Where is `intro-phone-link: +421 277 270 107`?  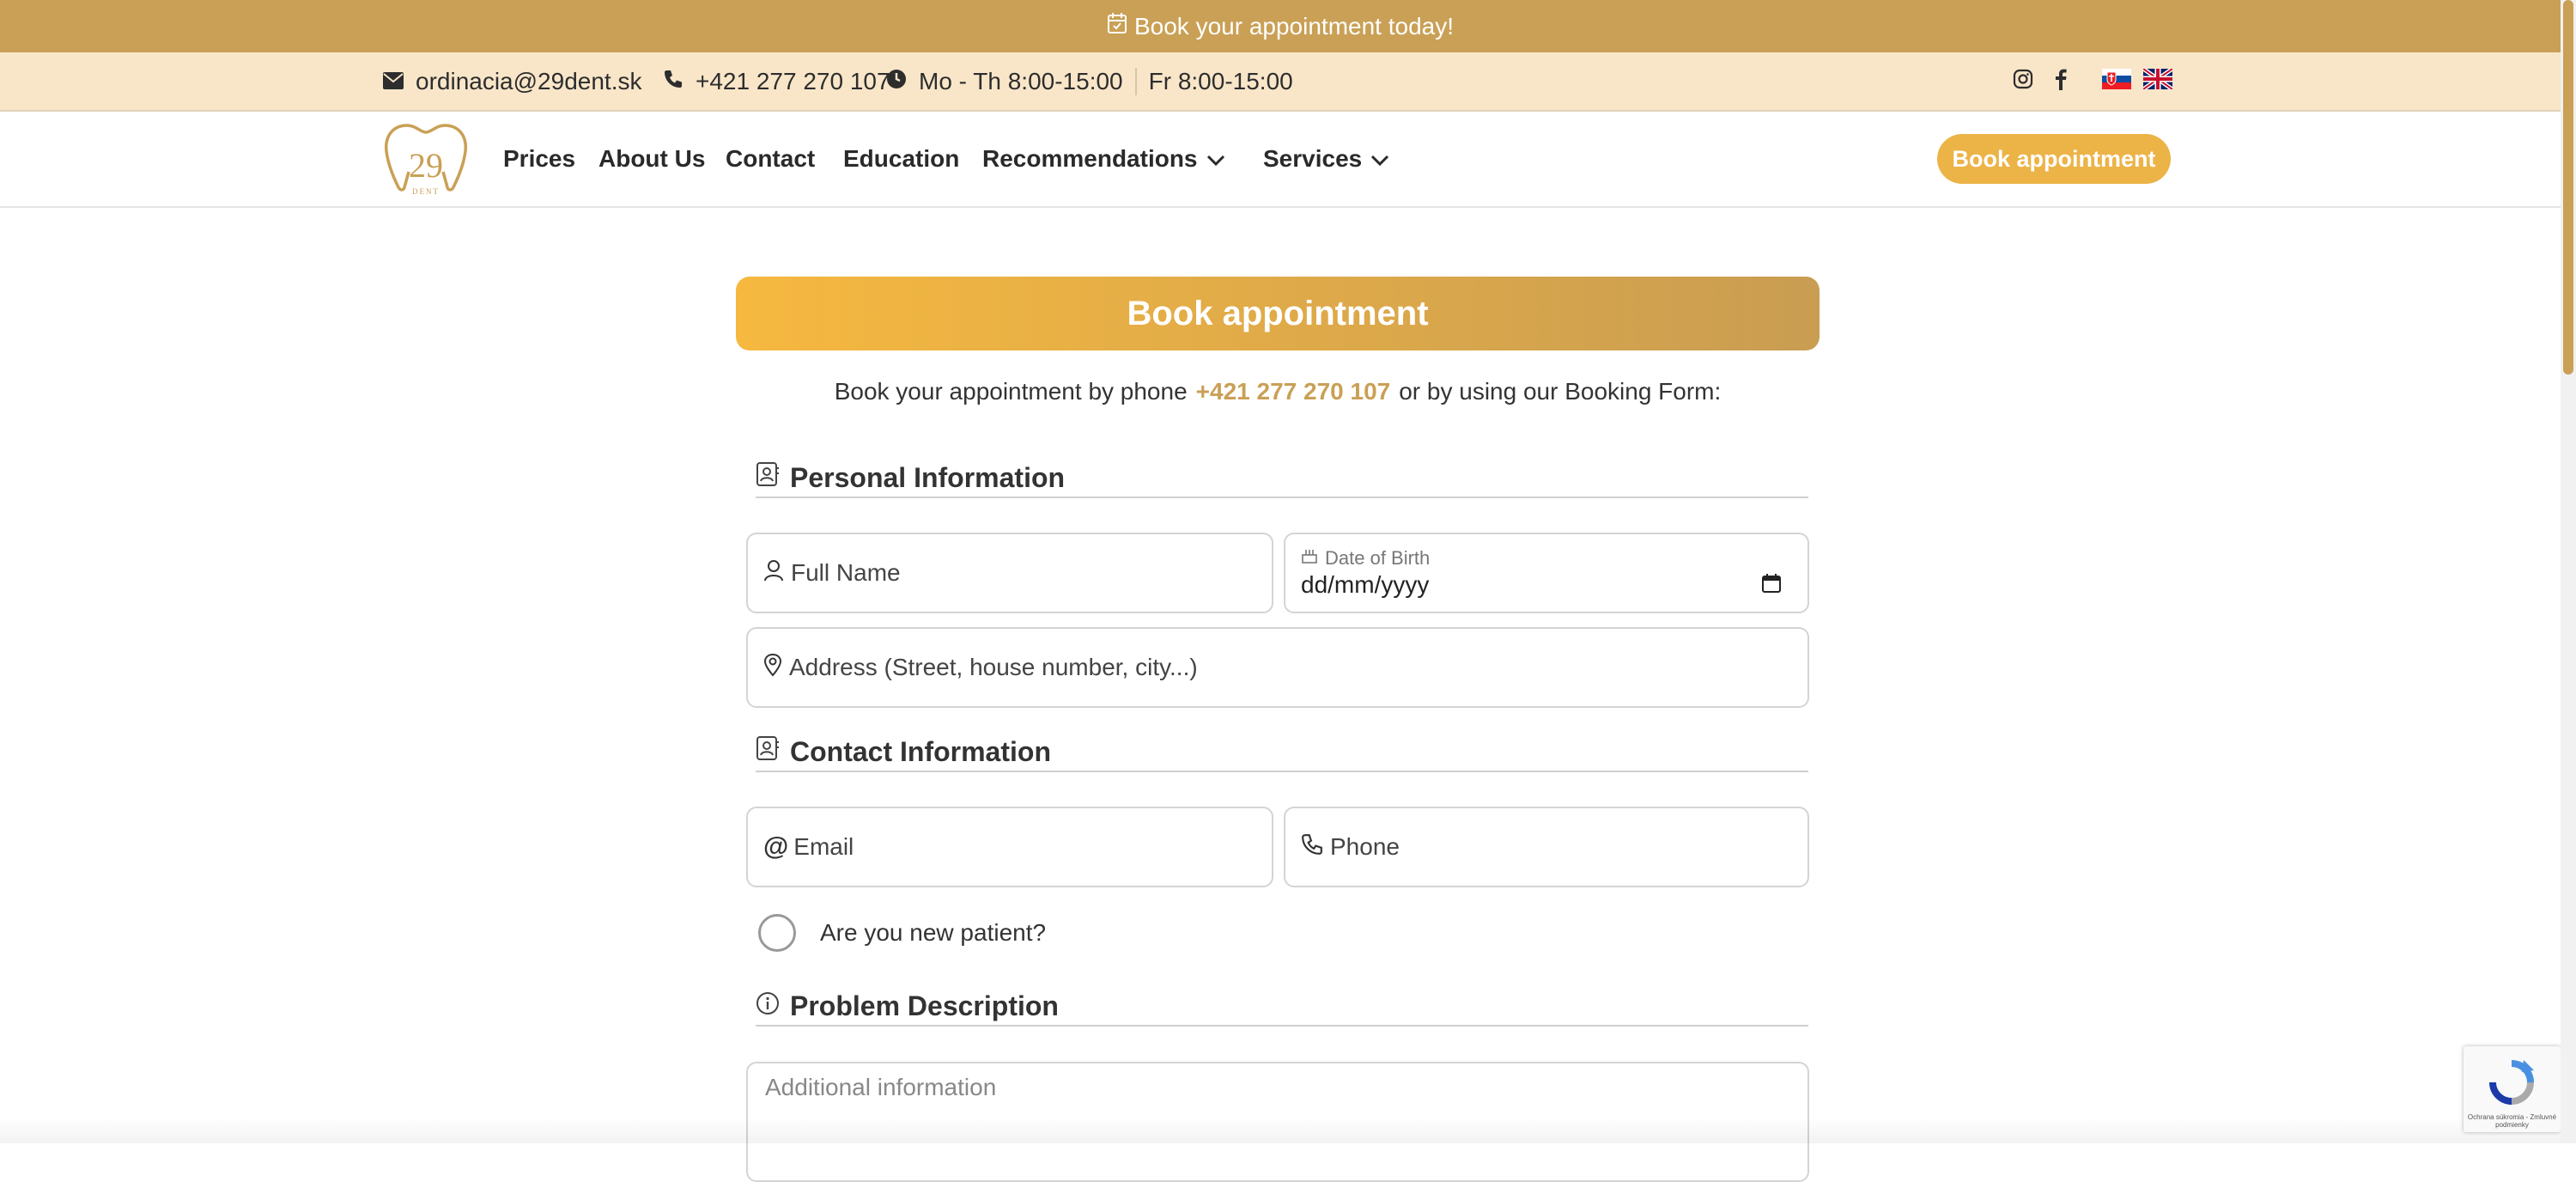 intro-phone-link: +421 277 270 107 is located at coordinates (1294, 391).